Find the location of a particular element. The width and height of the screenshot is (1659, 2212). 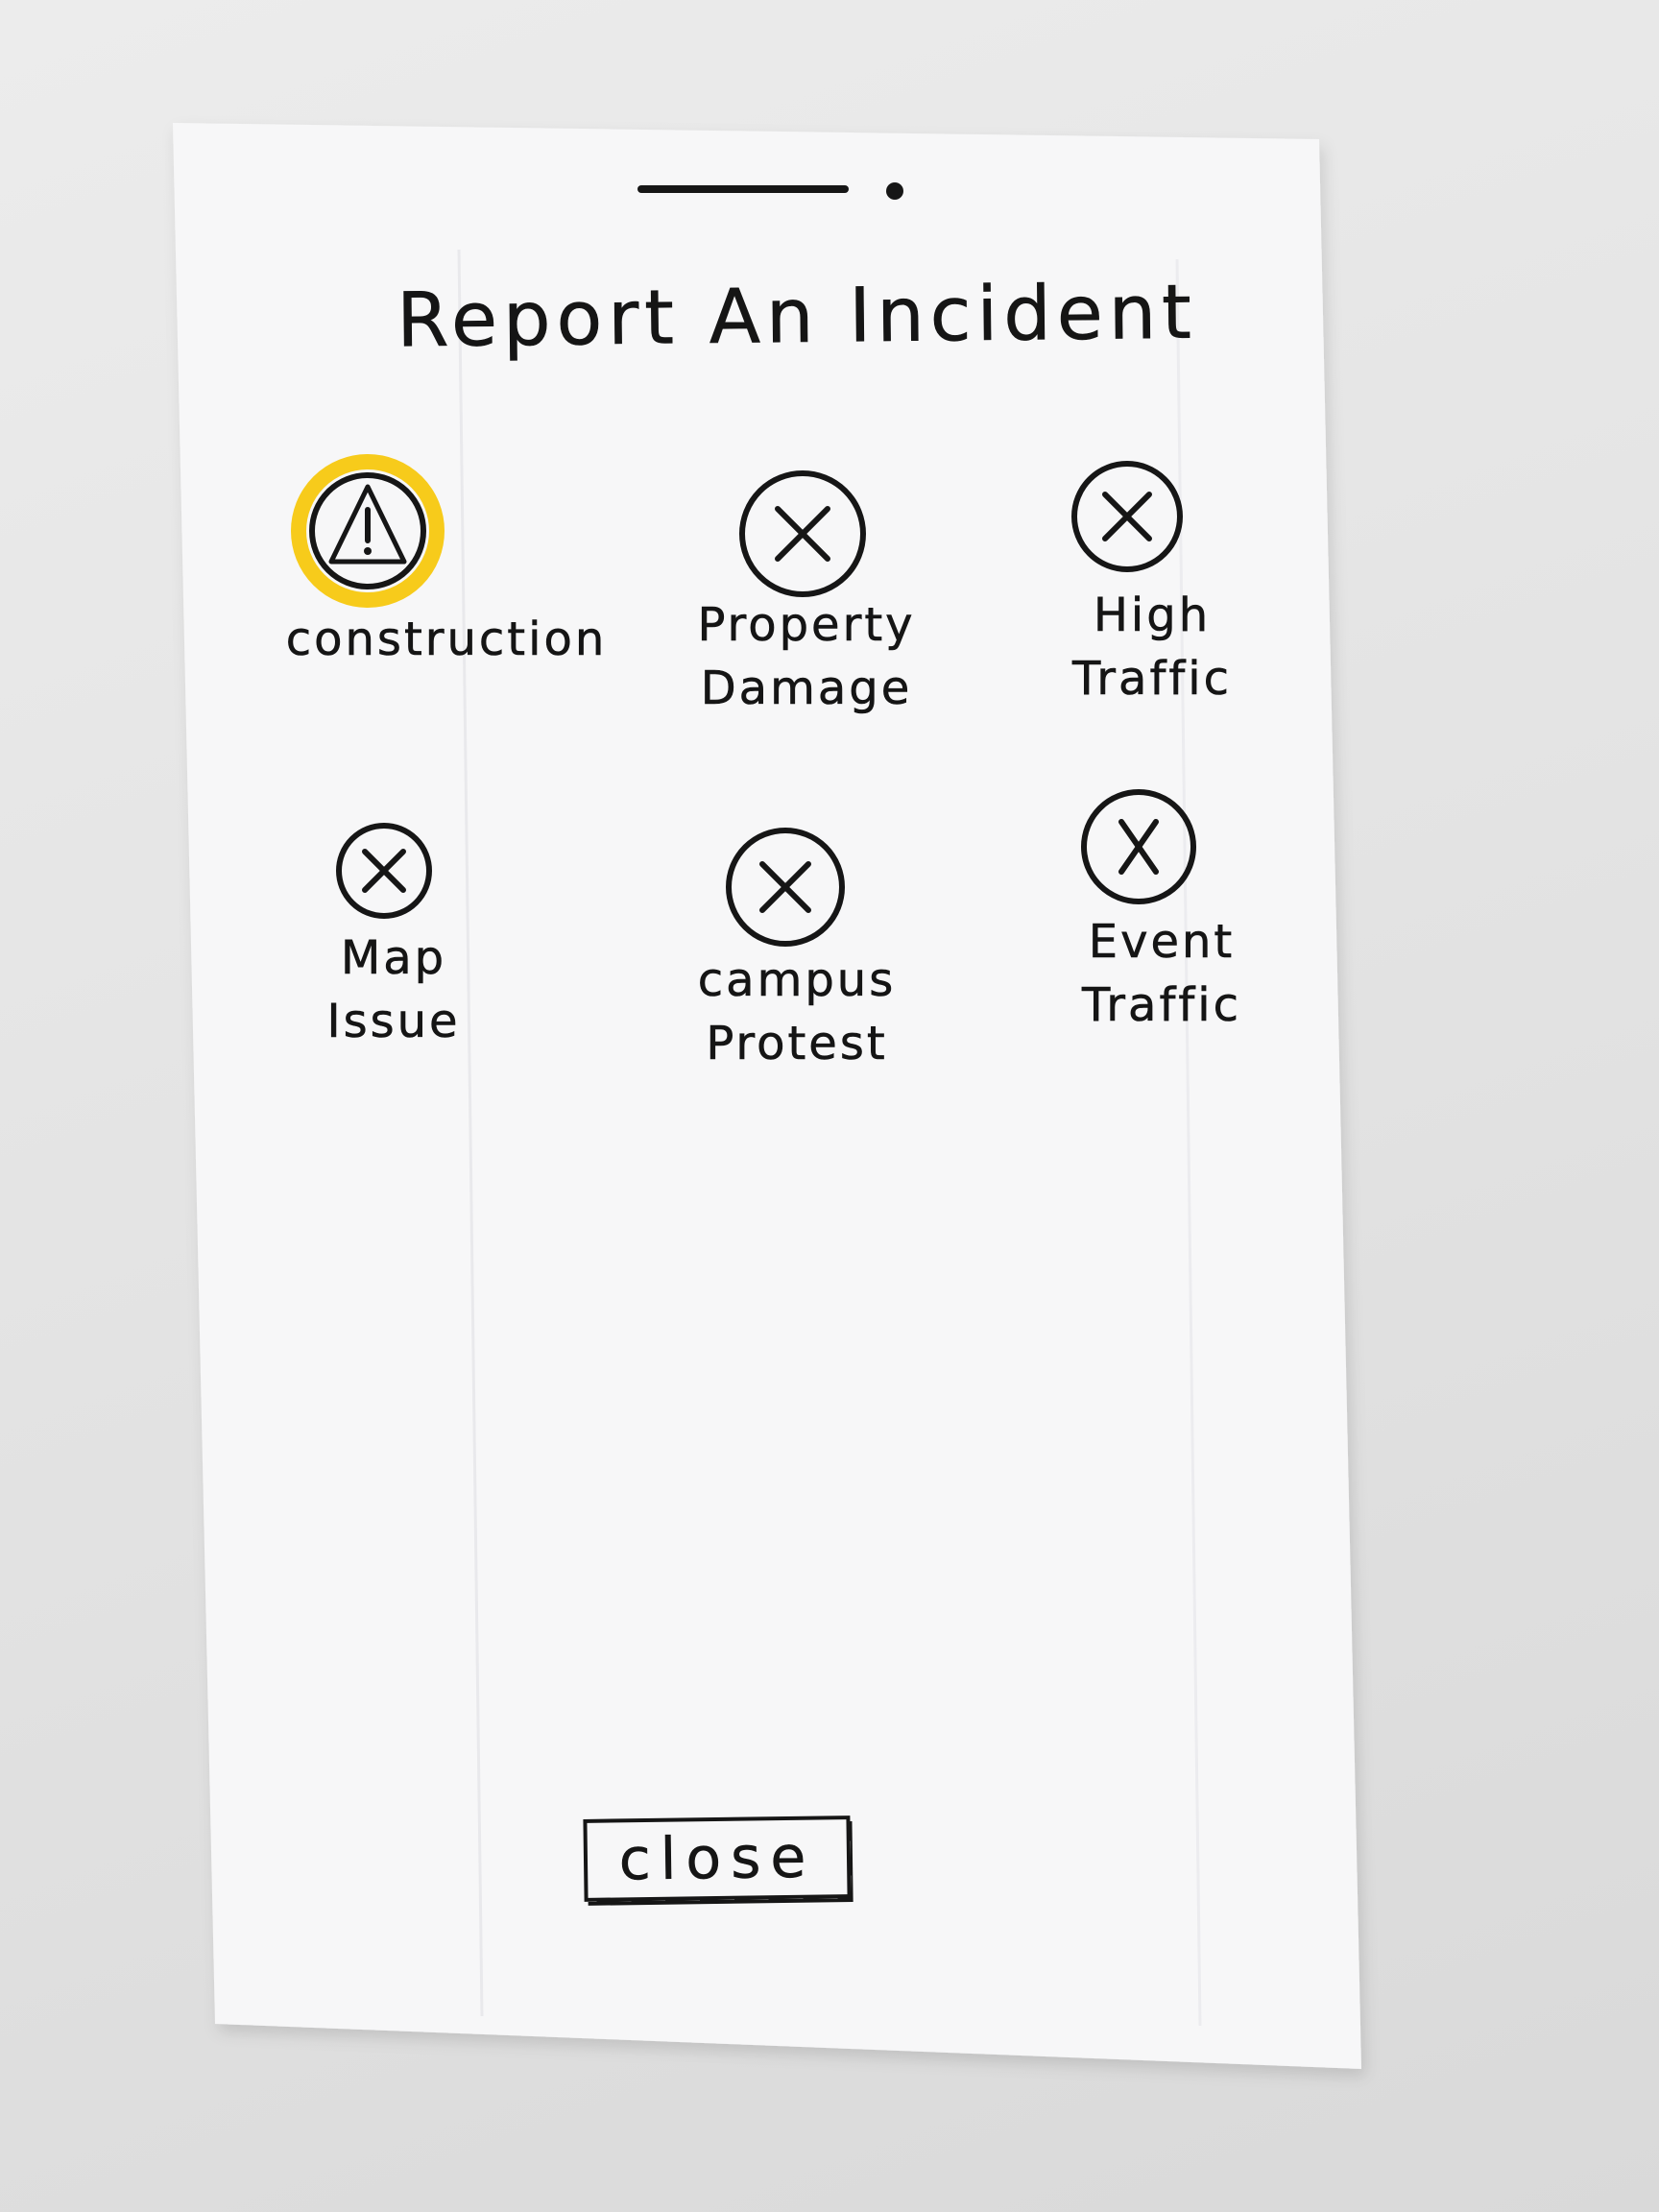

incident-label: campus Protest is located at coordinates (797, 1012).